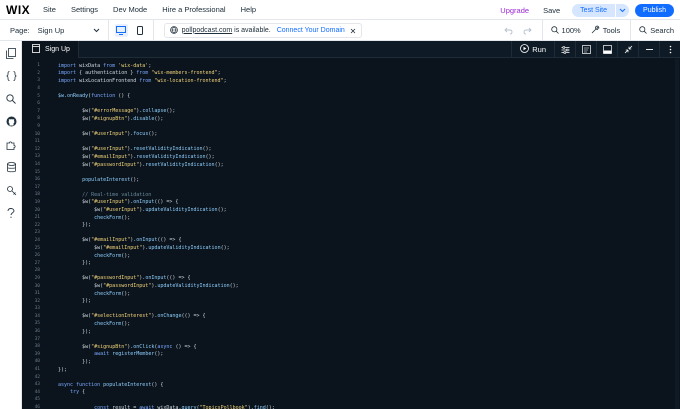  I want to click on line-number: 40, so click(37, 362).